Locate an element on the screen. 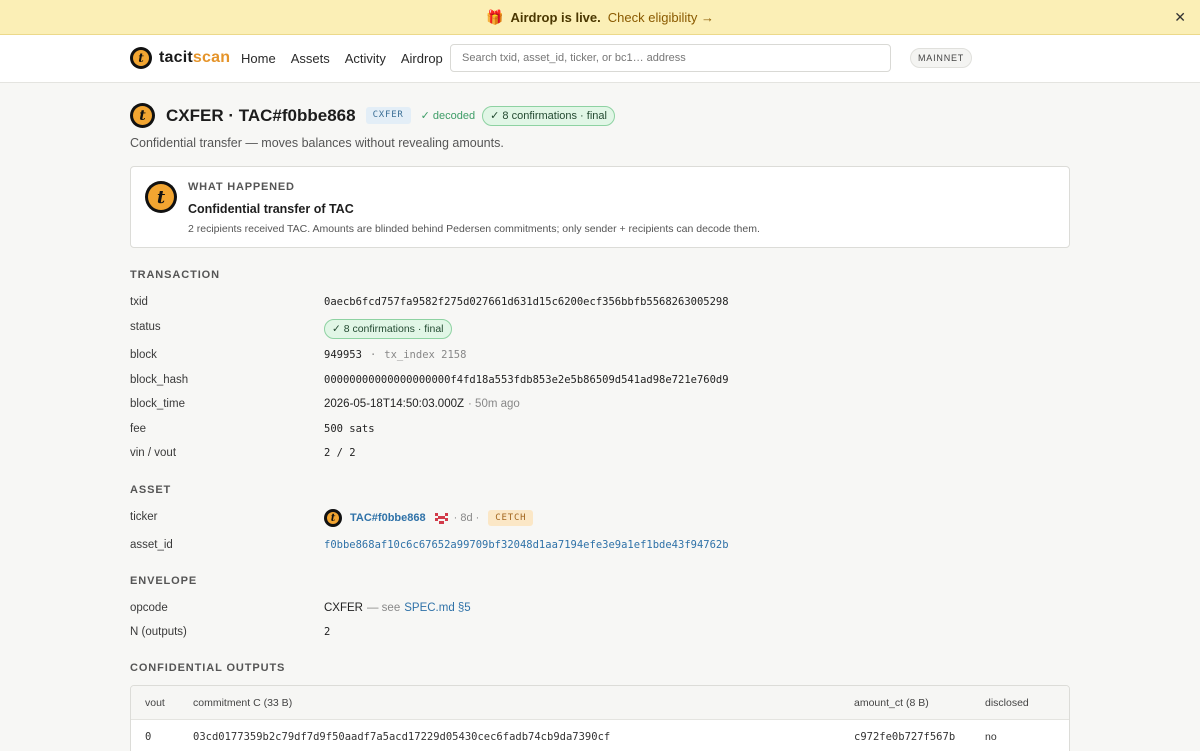 The width and height of the screenshot is (1200, 751). confirmations-badge: ✓ 8 confirmations · final is located at coordinates (548, 115).